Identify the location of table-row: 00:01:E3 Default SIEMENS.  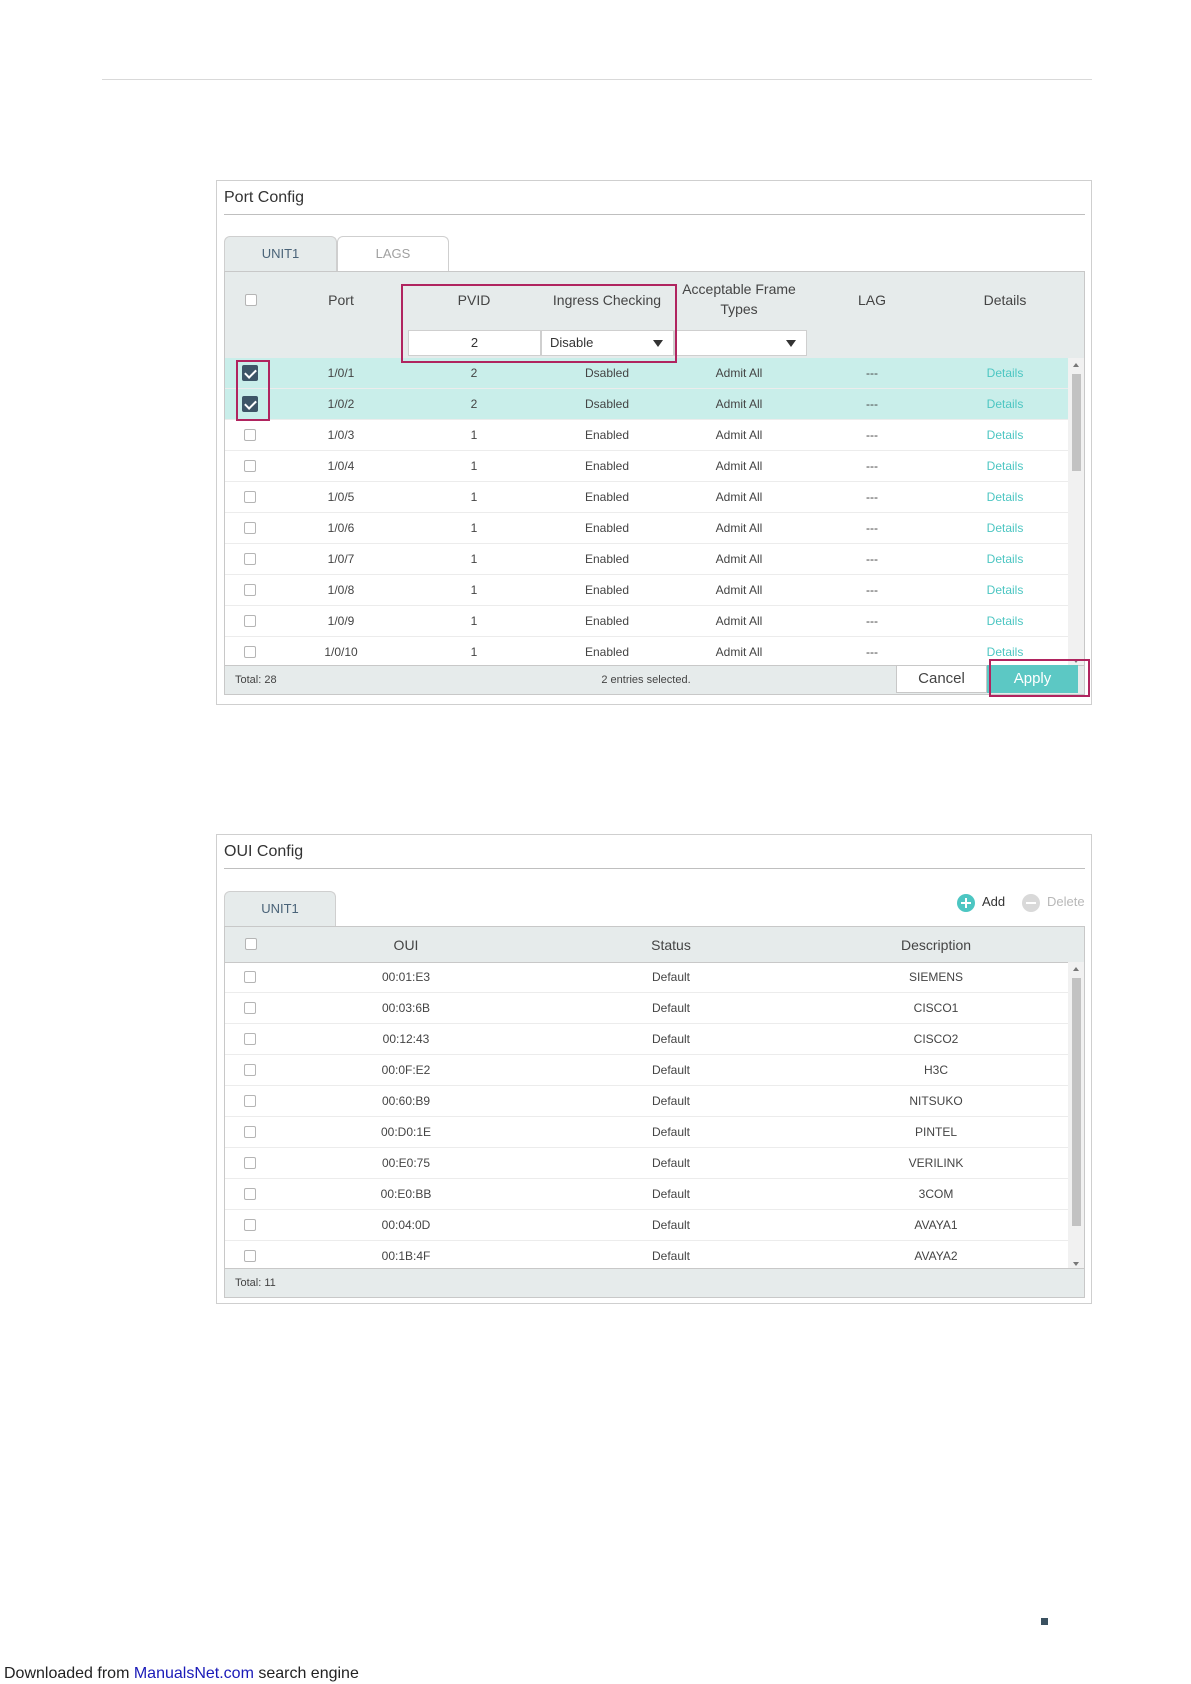
(646, 977).